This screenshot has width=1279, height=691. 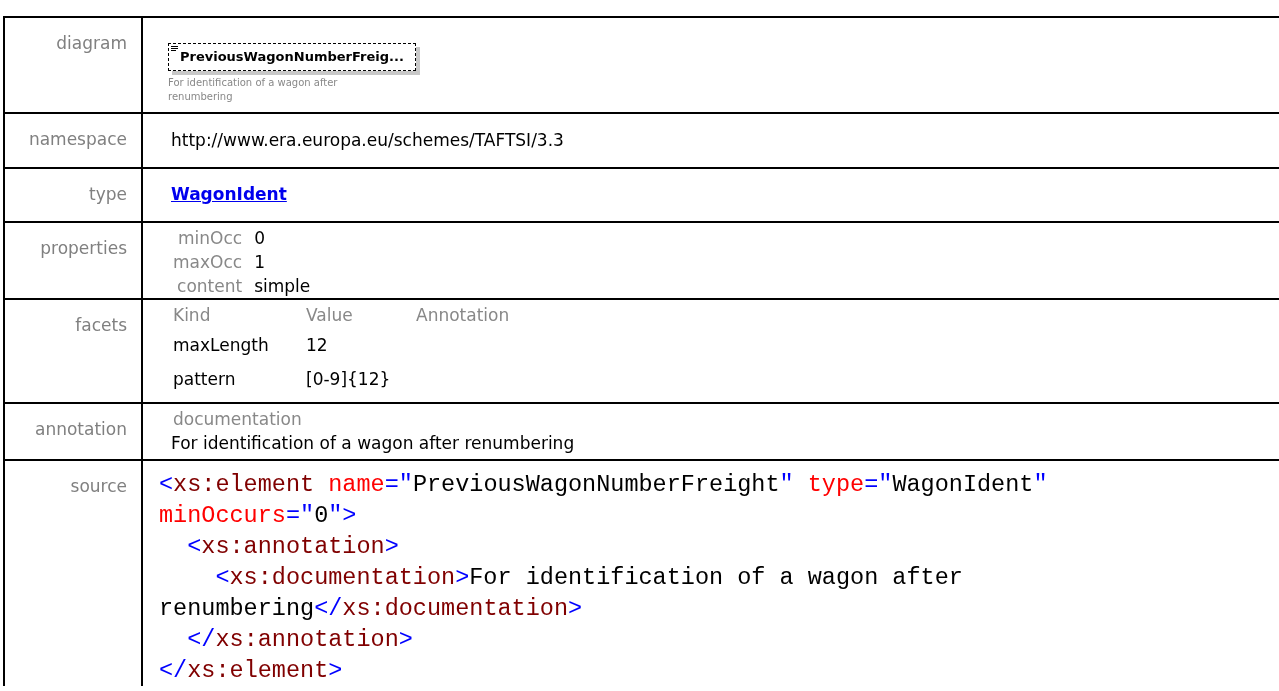 I want to click on element-caption: For identification of a wagon after renumbering, so click(x=253, y=89).